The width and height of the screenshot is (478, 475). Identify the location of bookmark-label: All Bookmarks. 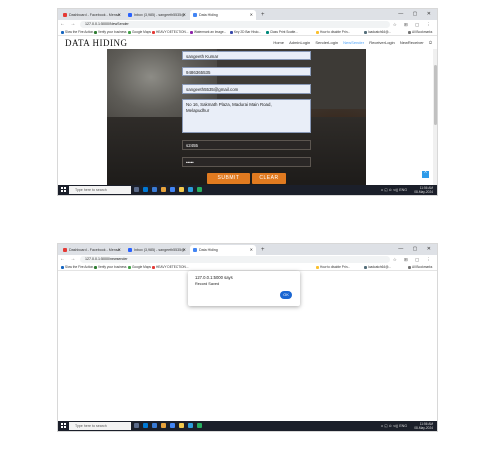
(422, 267).